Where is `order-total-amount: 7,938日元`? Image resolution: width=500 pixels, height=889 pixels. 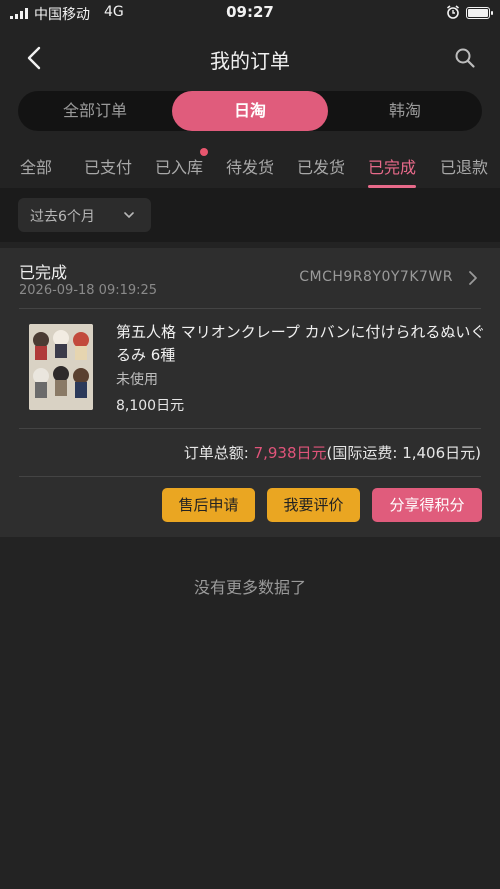
order-total-amount: 7,938日元 is located at coordinates (290, 453).